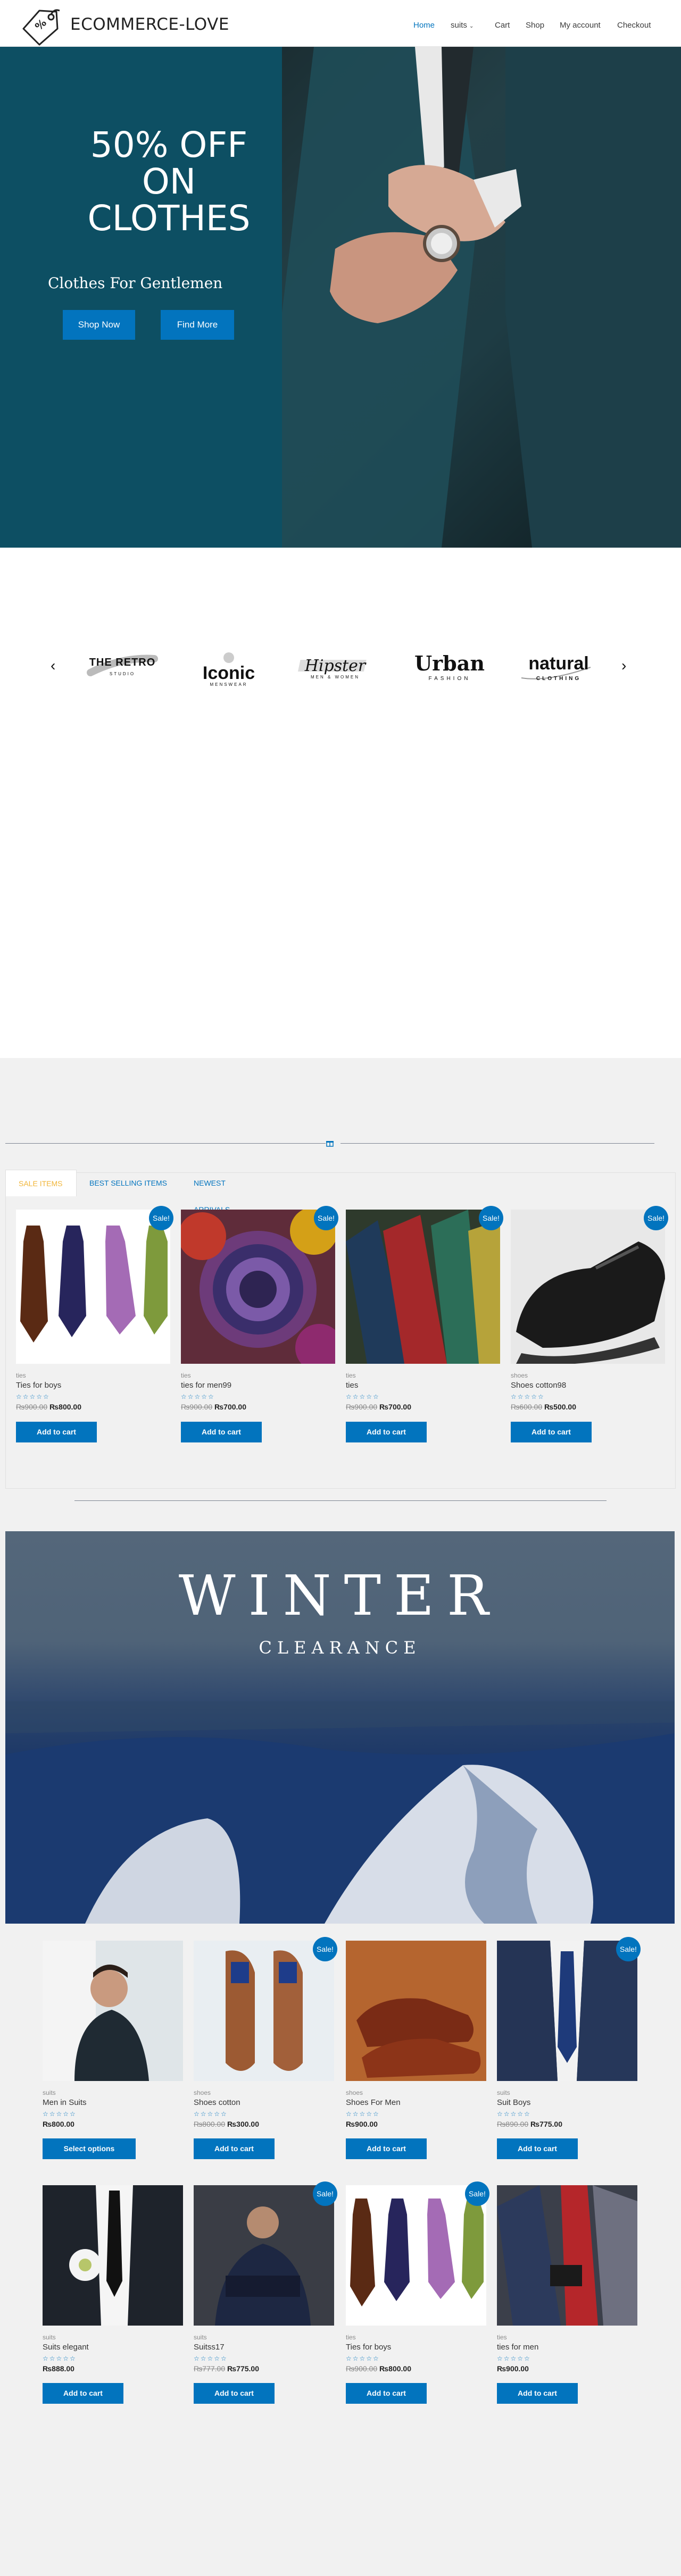 This screenshot has height=2576, width=681. Describe the element at coordinates (129, 1183) in the screenshot. I see `tab-best-selling: BEST SELLING ITEMS` at that location.